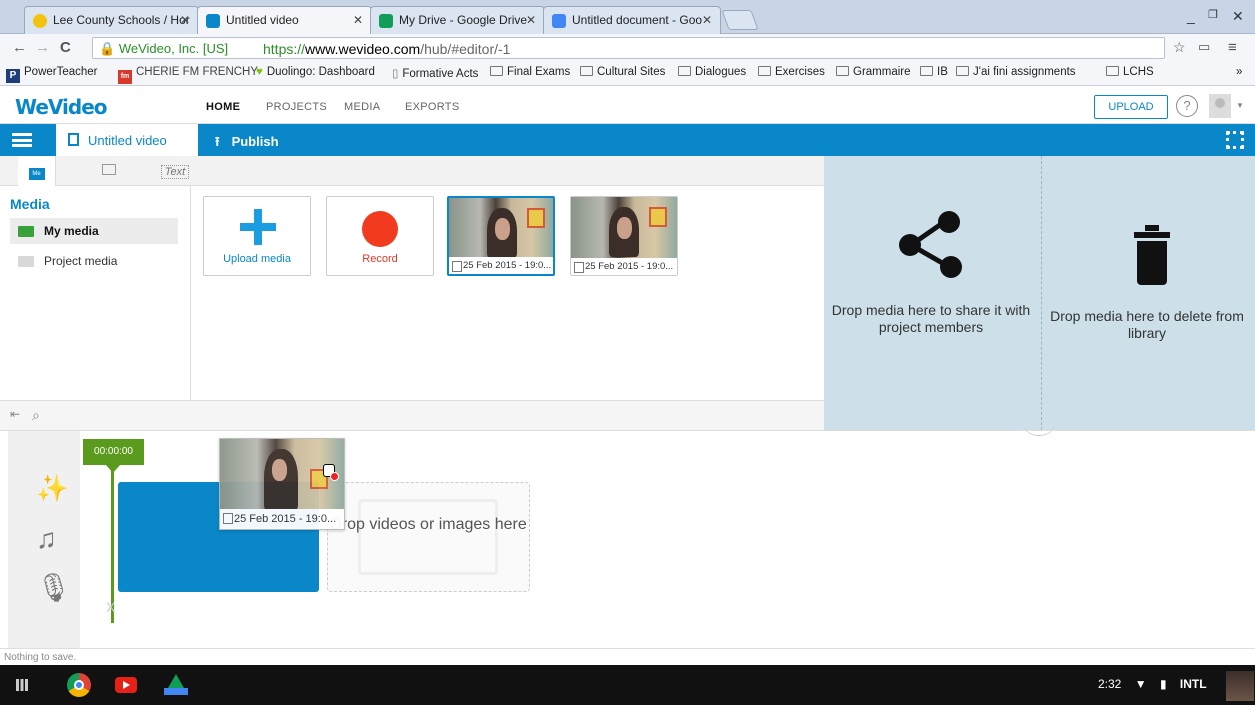 This screenshot has width=1255, height=705. What do you see at coordinates (435, 73) in the screenshot?
I see `bookmark-formative-acts: ▯ Formative Acts` at bounding box center [435, 73].